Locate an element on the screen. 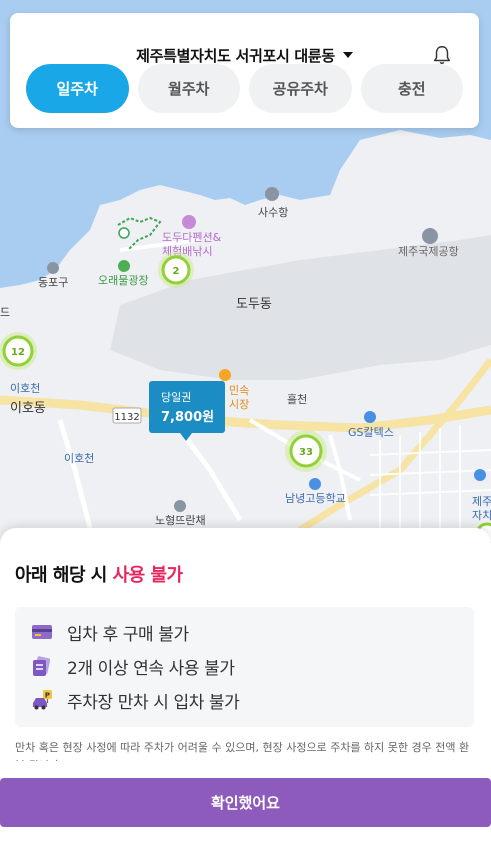 The height and width of the screenshot is (841, 491). confirm-button: 확인했어요 is located at coordinates (245, 802).